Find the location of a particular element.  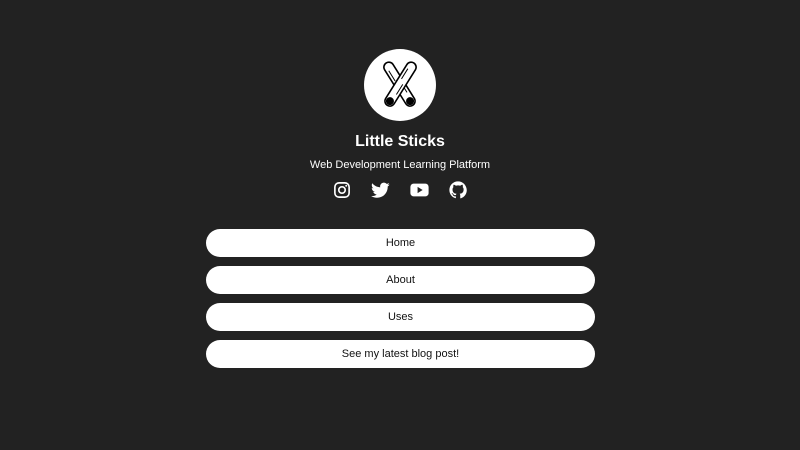

youtube-link is located at coordinates (419, 190).